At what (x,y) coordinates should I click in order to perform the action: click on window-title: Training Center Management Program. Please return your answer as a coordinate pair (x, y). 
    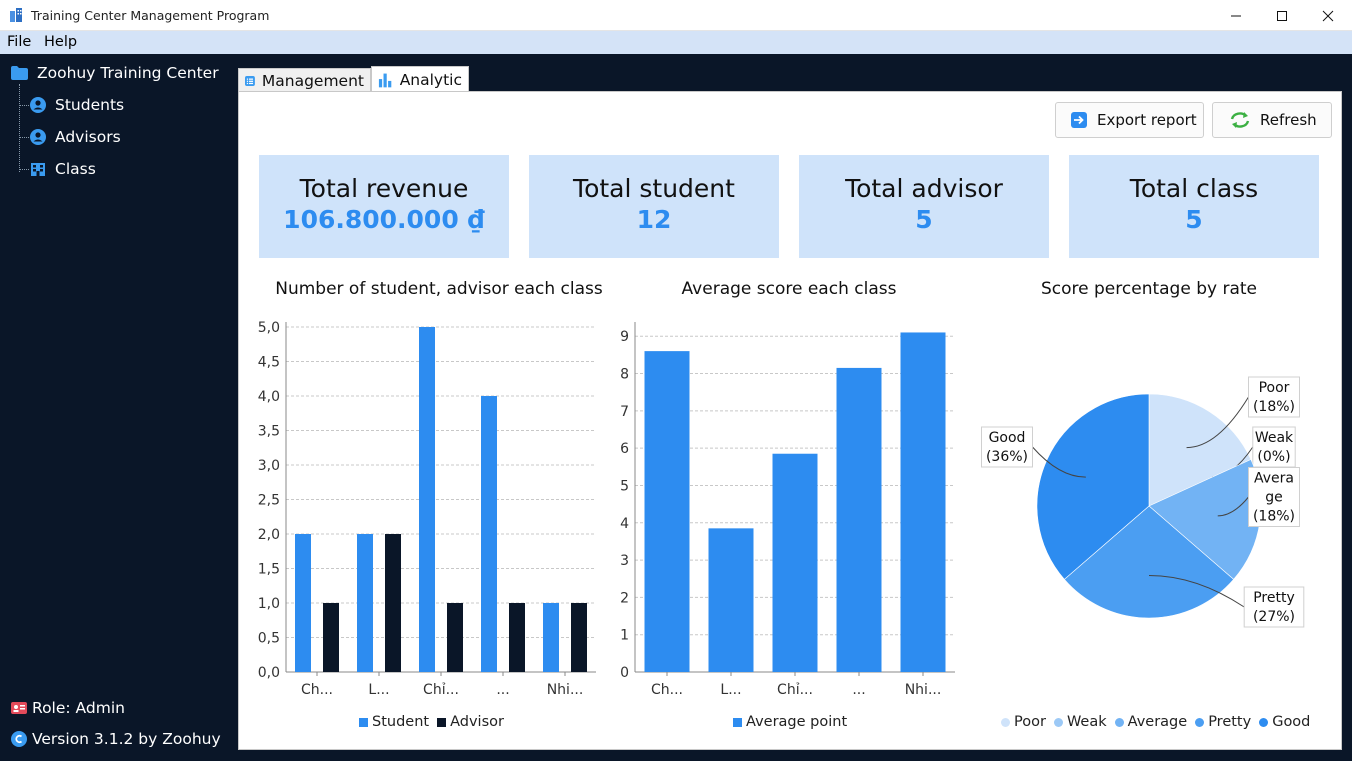
    Looking at the image, I should click on (150, 15).